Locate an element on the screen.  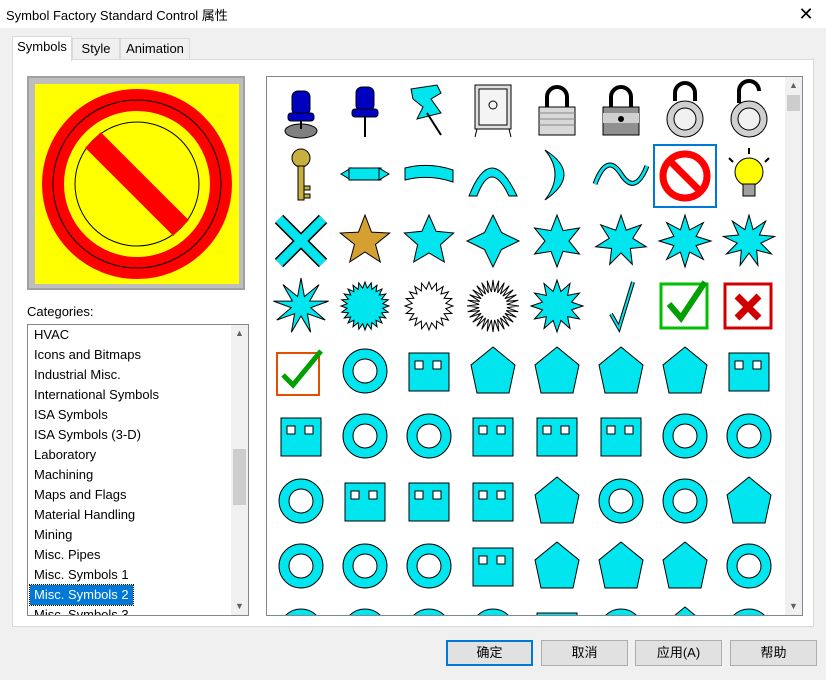
dial-icon is located at coordinates (749, 611).